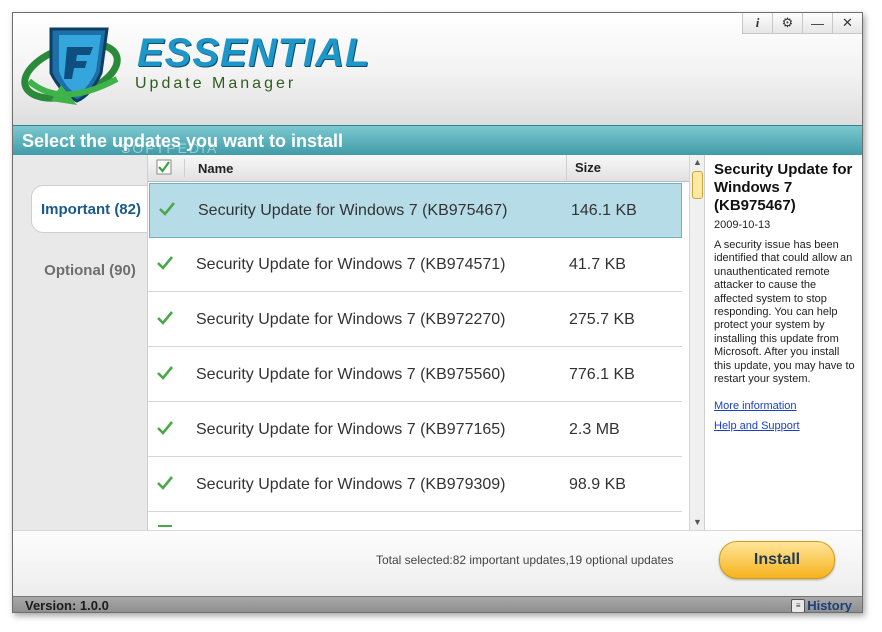  Describe the element at coordinates (783, 187) in the screenshot. I see `detail-title: Security Update for Windows 7 (KB975467)` at that location.